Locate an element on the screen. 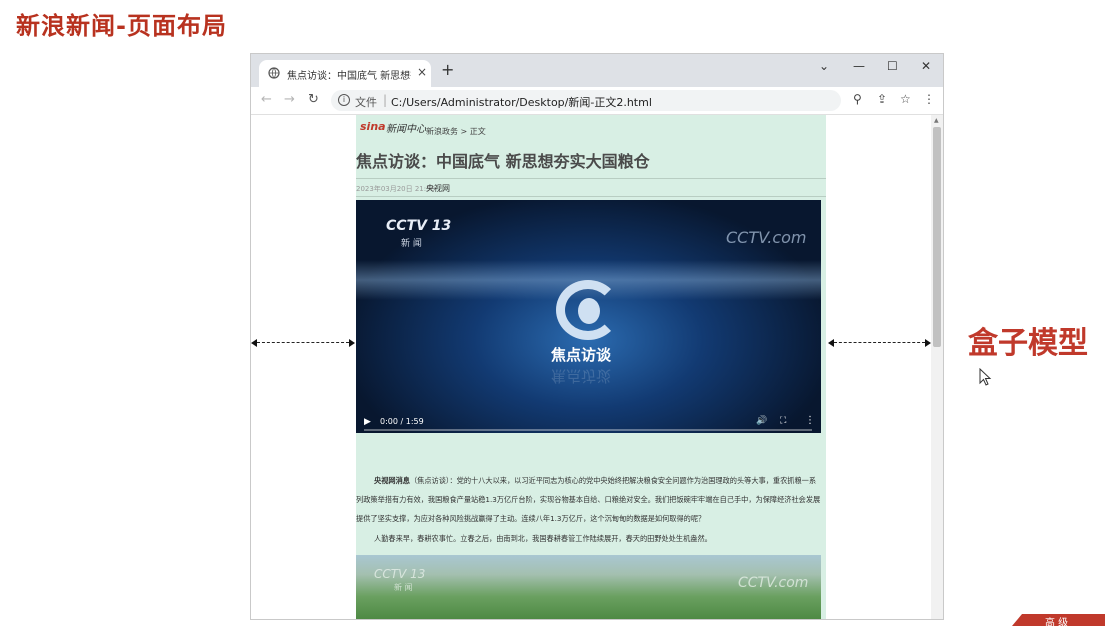 Image resolution: width=1105 pixels, height=629 pixels. address-scheme: 文件 is located at coordinates (366, 102).